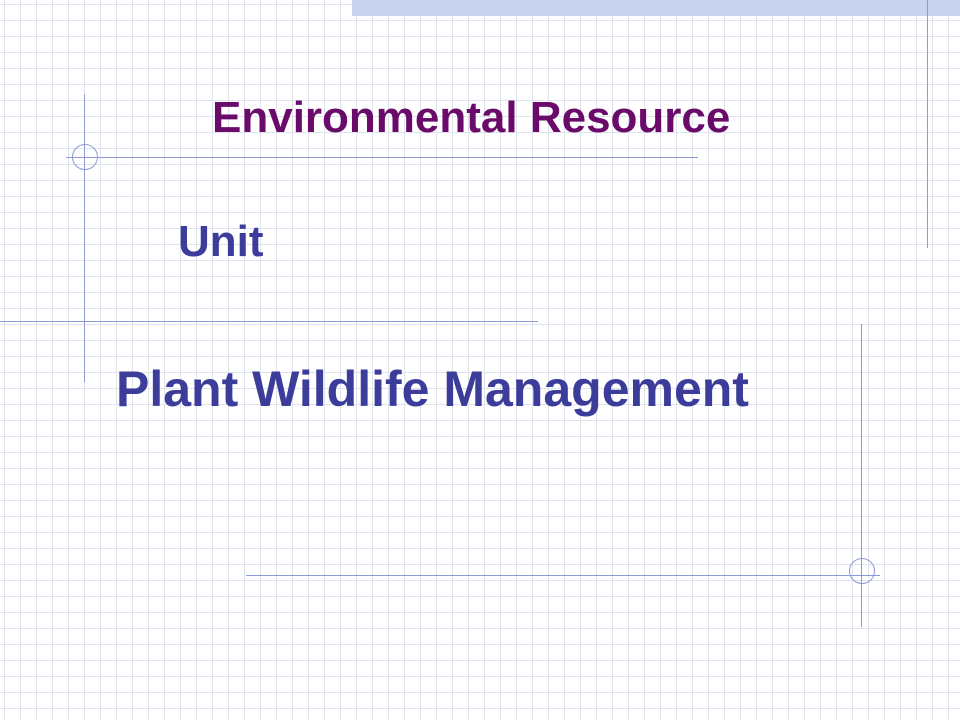 Image resolution: width=960 pixels, height=720 pixels. I want to click on decor-line-top-horizontal, so click(382, 158).